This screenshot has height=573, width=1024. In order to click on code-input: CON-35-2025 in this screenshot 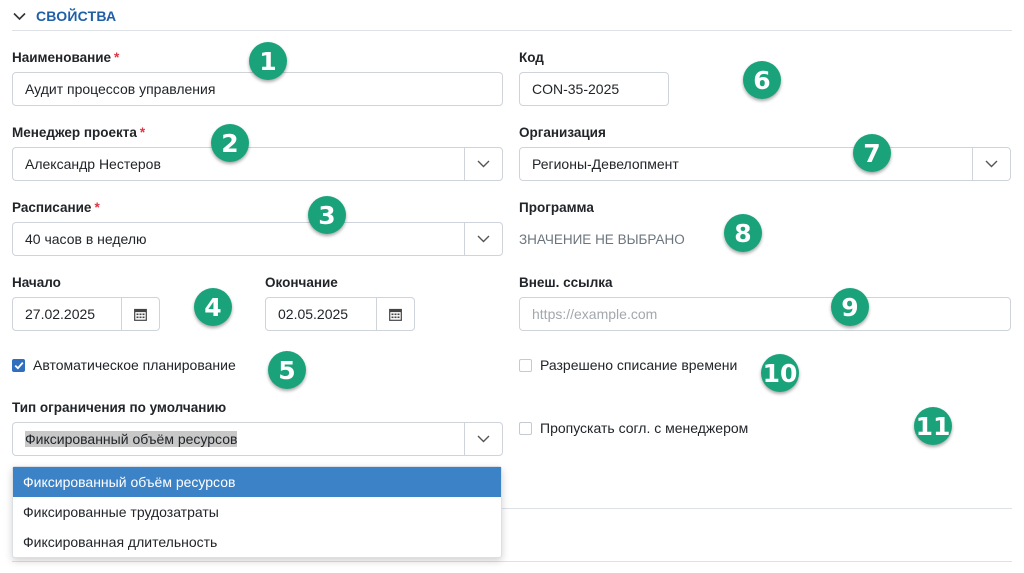, I will do `click(594, 89)`.